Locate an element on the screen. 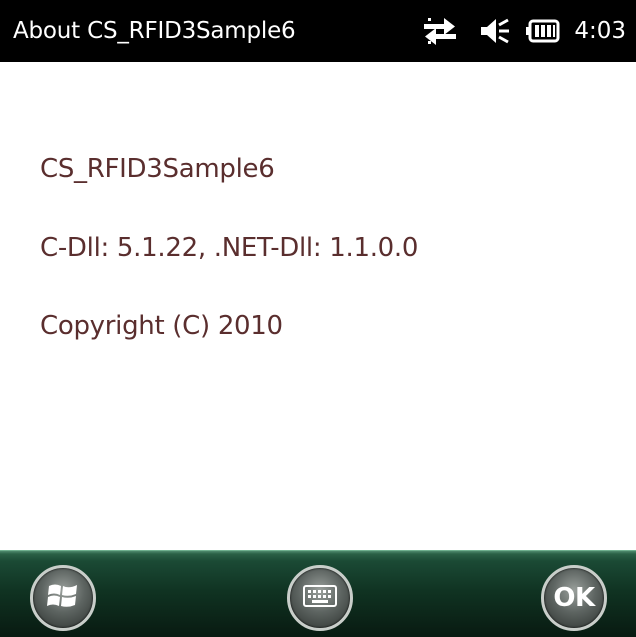 The height and width of the screenshot is (637, 636). start-button is located at coordinates (63, 598).